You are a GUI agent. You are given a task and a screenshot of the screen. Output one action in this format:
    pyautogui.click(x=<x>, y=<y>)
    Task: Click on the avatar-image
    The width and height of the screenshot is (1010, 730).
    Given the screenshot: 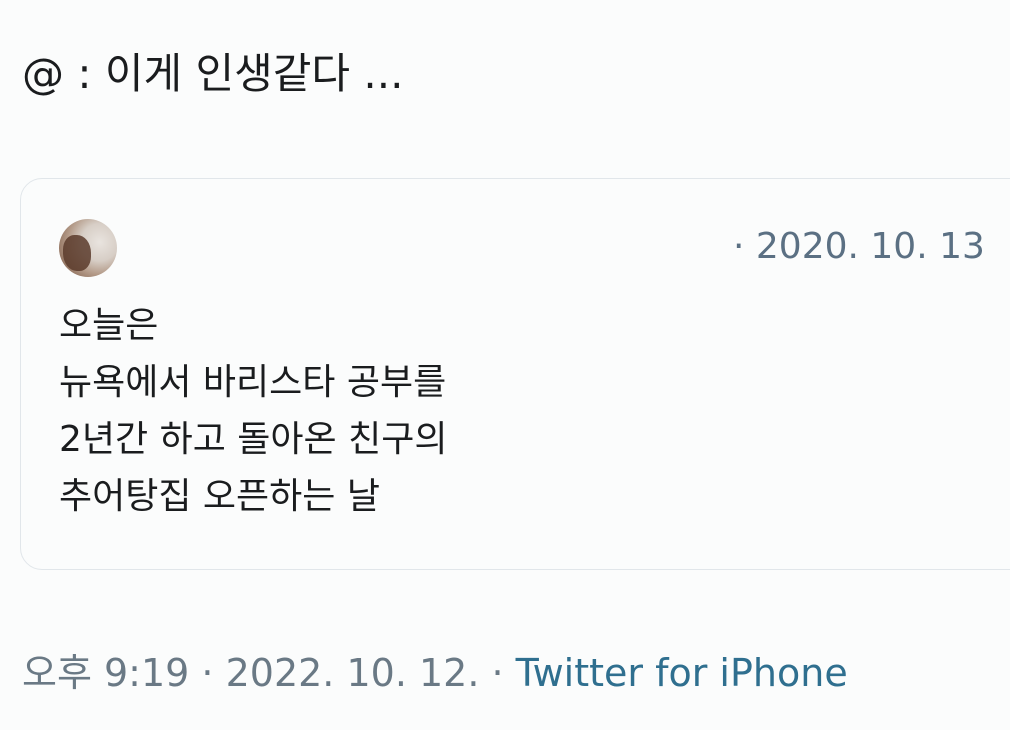 What is the action you would take?
    pyautogui.click(x=77, y=253)
    